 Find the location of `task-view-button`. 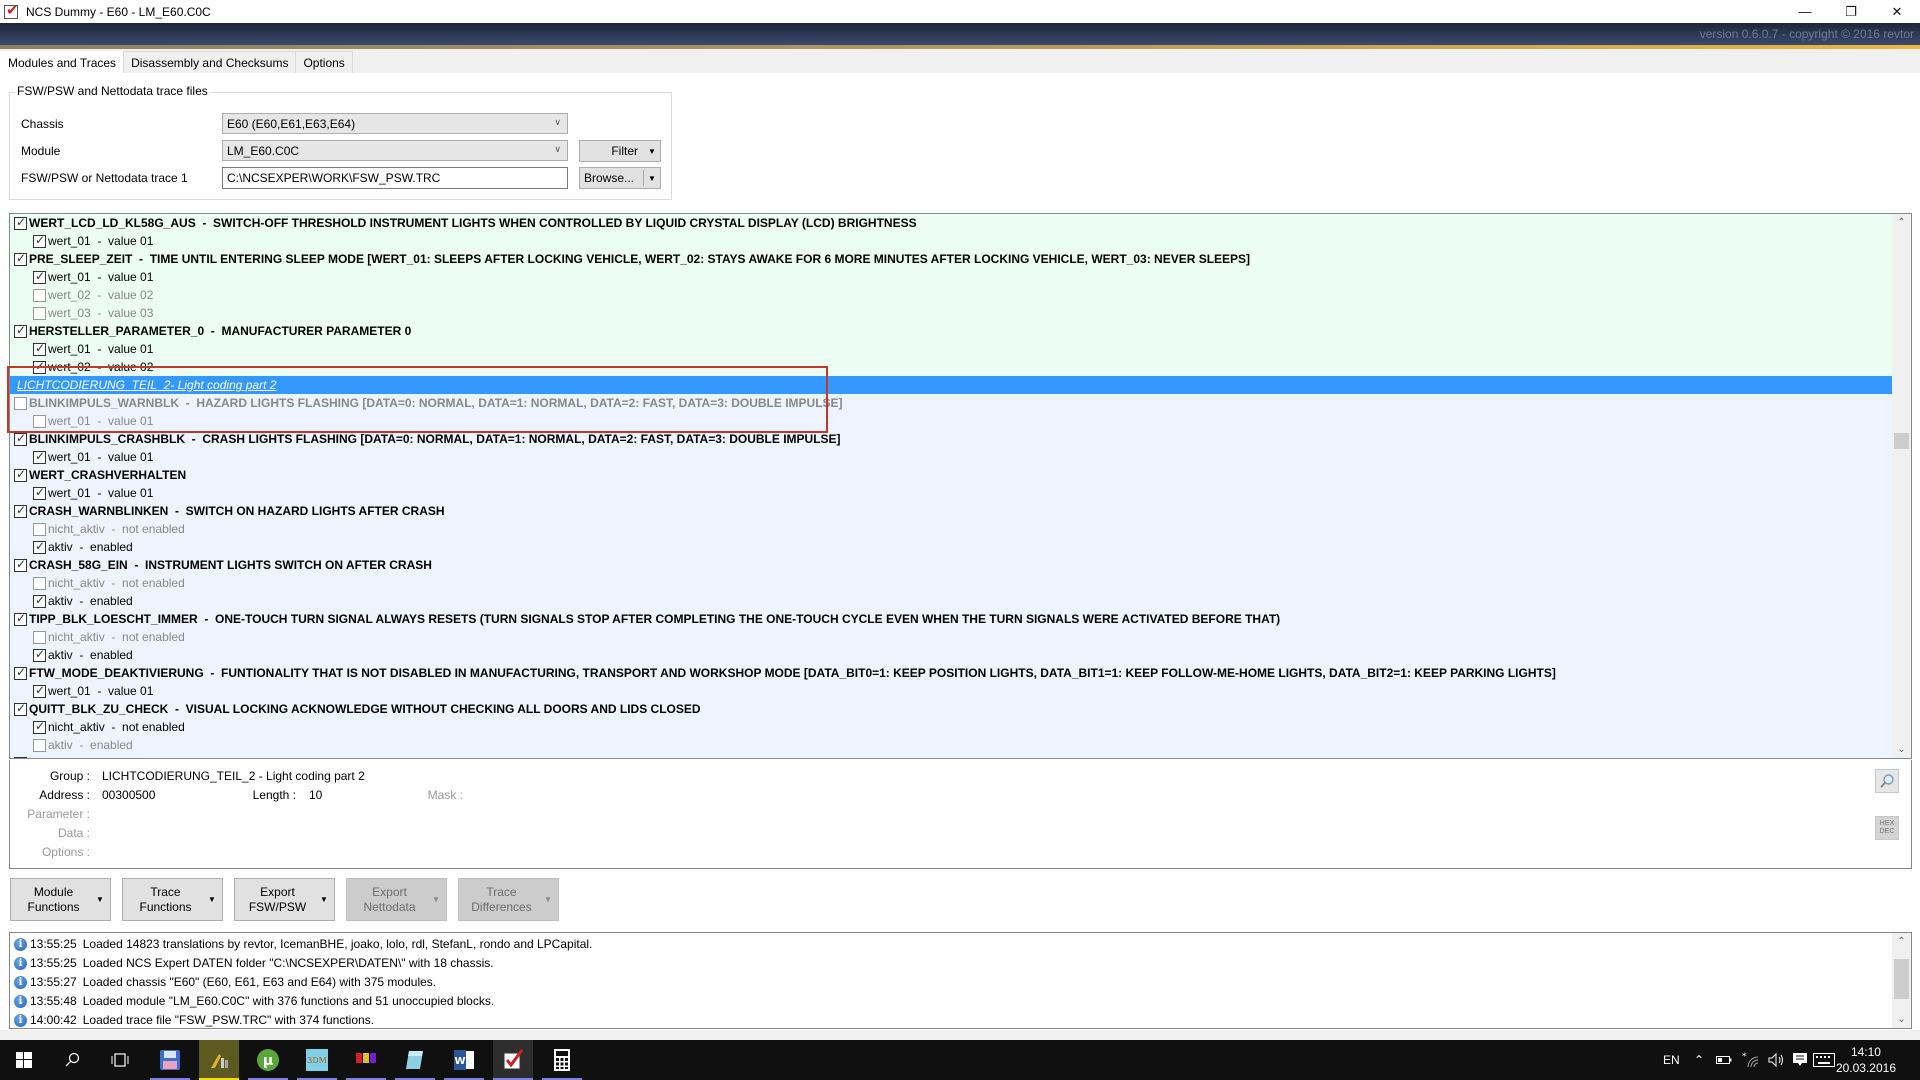

task-view-button is located at coordinates (120, 1060).